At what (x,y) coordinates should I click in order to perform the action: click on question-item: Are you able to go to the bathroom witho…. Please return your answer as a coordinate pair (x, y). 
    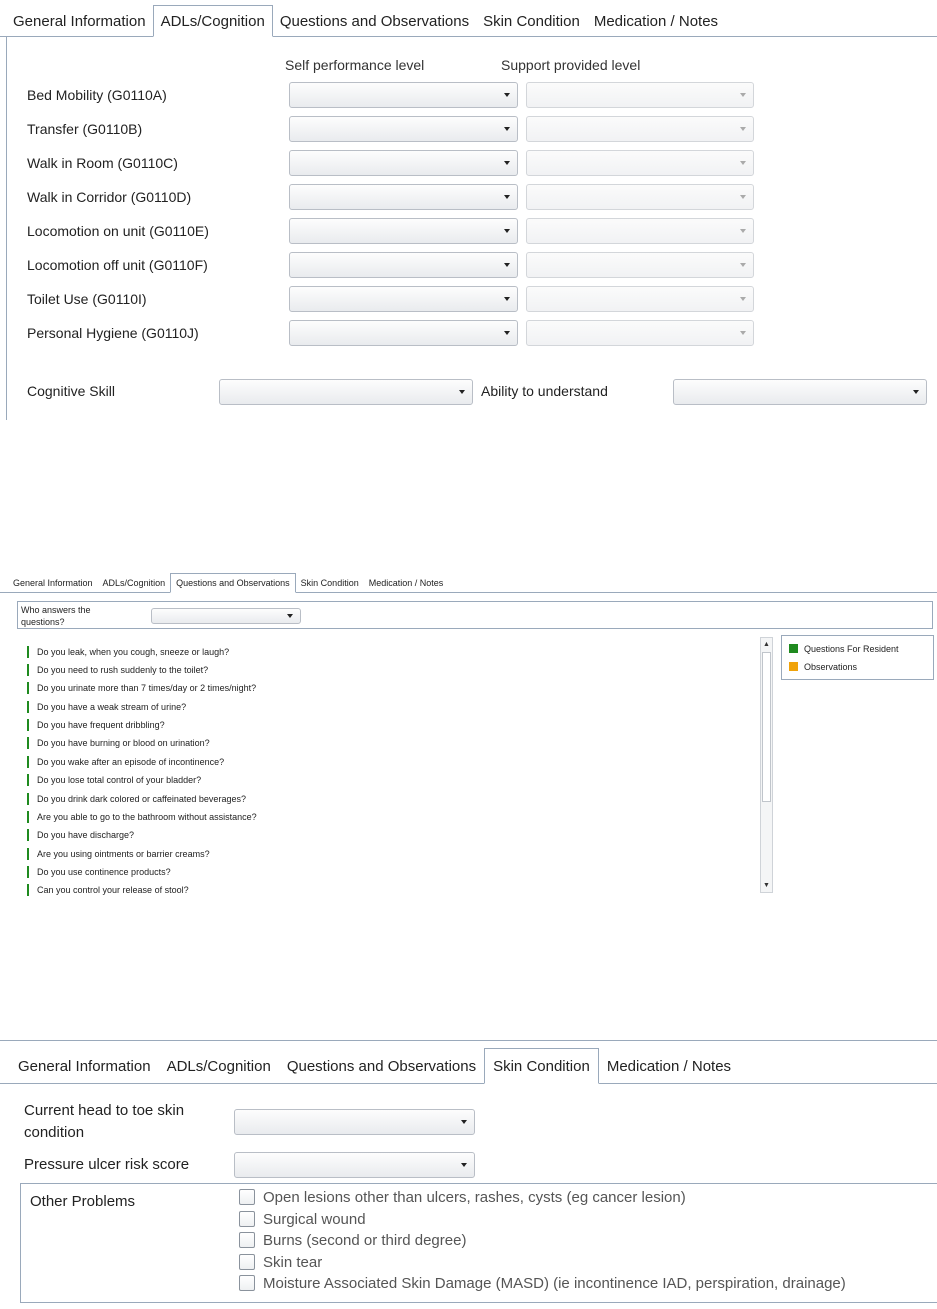
    Looking at the image, I should click on (142, 817).